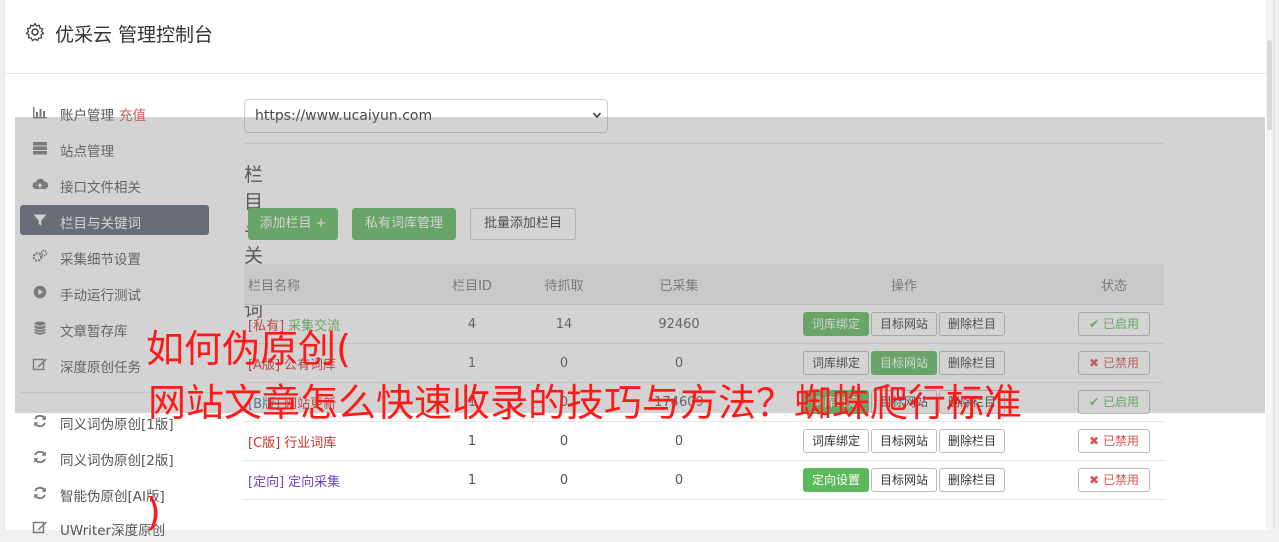 This screenshot has height=542, width=1279. Describe the element at coordinates (153, 512) in the screenshot. I see `overlay-title-line3: )` at that location.